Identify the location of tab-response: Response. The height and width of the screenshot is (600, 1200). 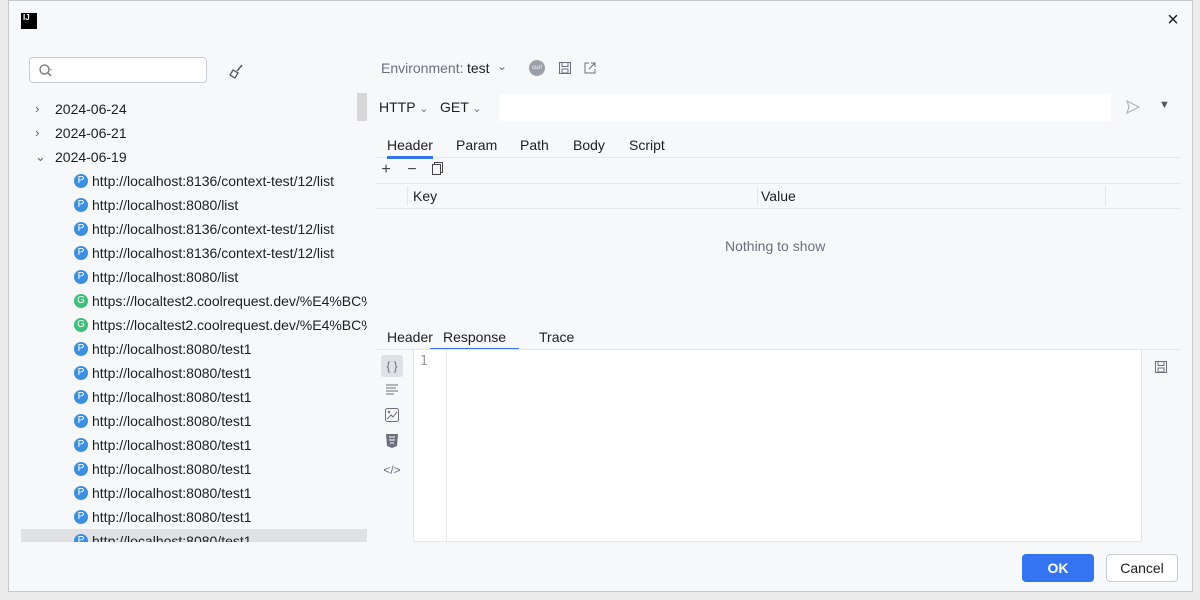
(475, 340).